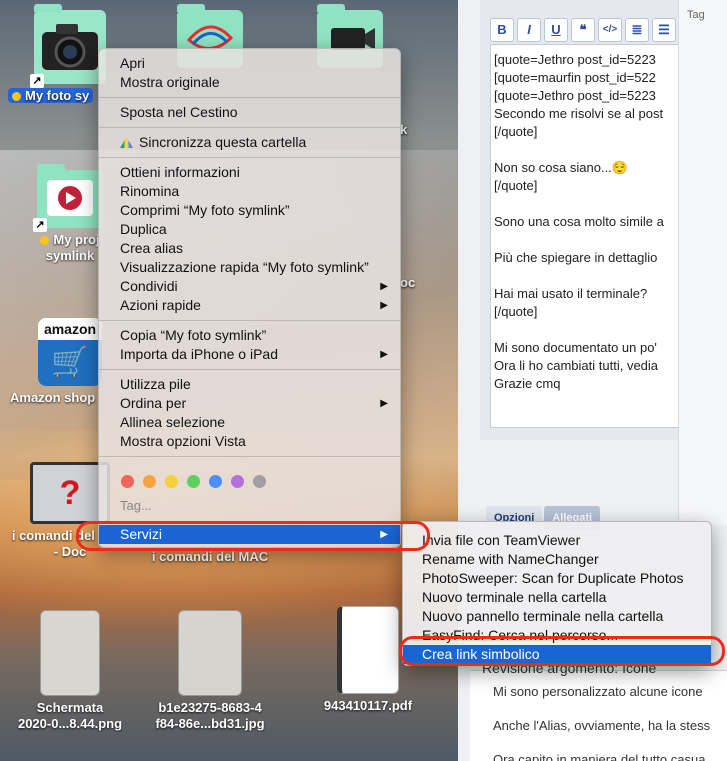 The image size is (727, 761). What do you see at coordinates (557, 578) in the screenshot?
I see `service-item: PhotoSweeper: Scan for Duplicate Photos` at bounding box center [557, 578].